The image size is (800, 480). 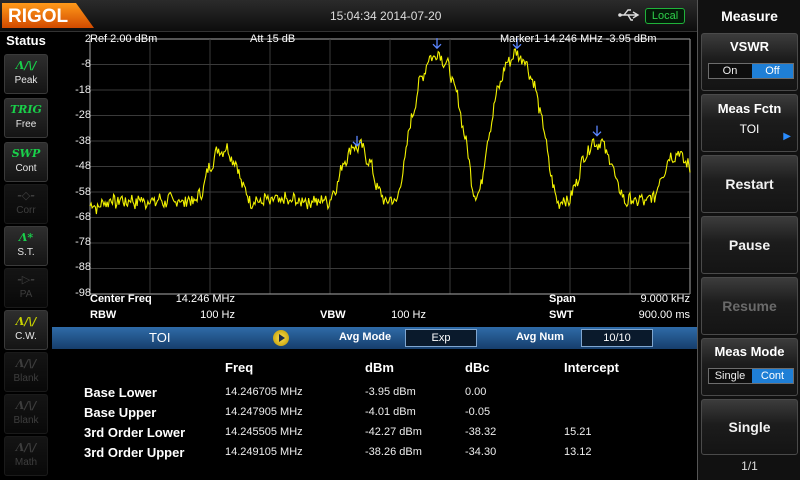 What do you see at coordinates (83, 217) in the screenshot?
I see `y-tick-label: -68` at bounding box center [83, 217].